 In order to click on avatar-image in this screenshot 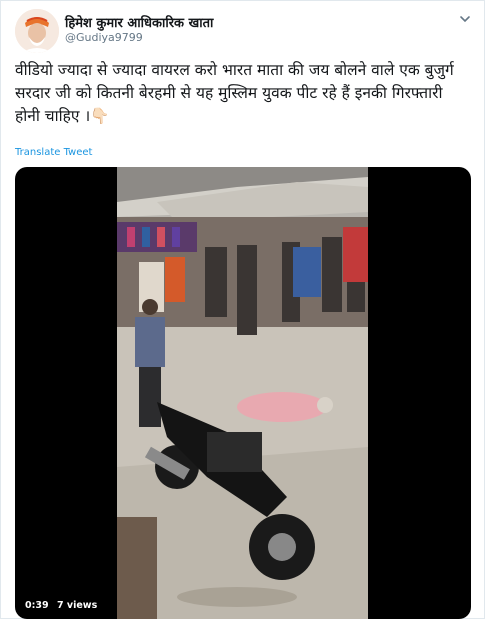, I will do `click(37, 31)`.